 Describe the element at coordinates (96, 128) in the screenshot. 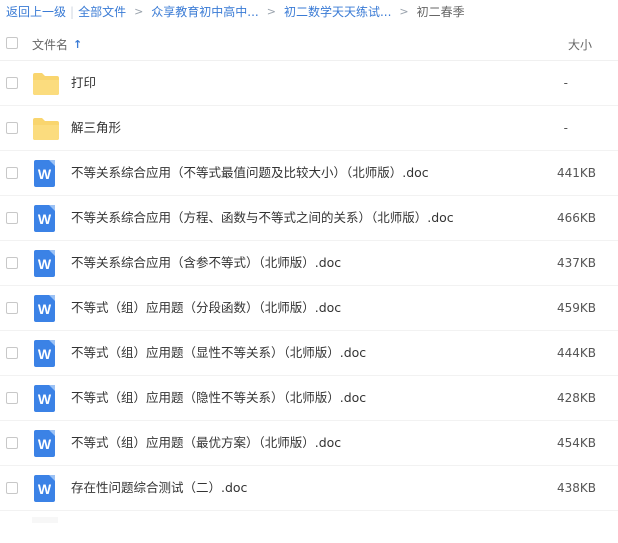

I see `file-name-link: 解三角形` at that location.